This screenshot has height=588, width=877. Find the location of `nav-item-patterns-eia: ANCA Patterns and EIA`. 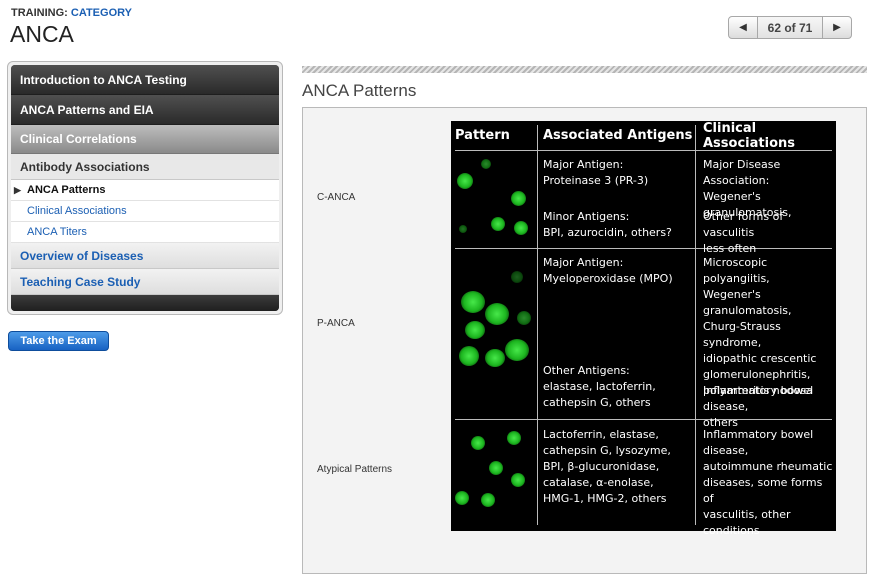

nav-item-patterns-eia: ANCA Patterns and EIA is located at coordinates (145, 110).